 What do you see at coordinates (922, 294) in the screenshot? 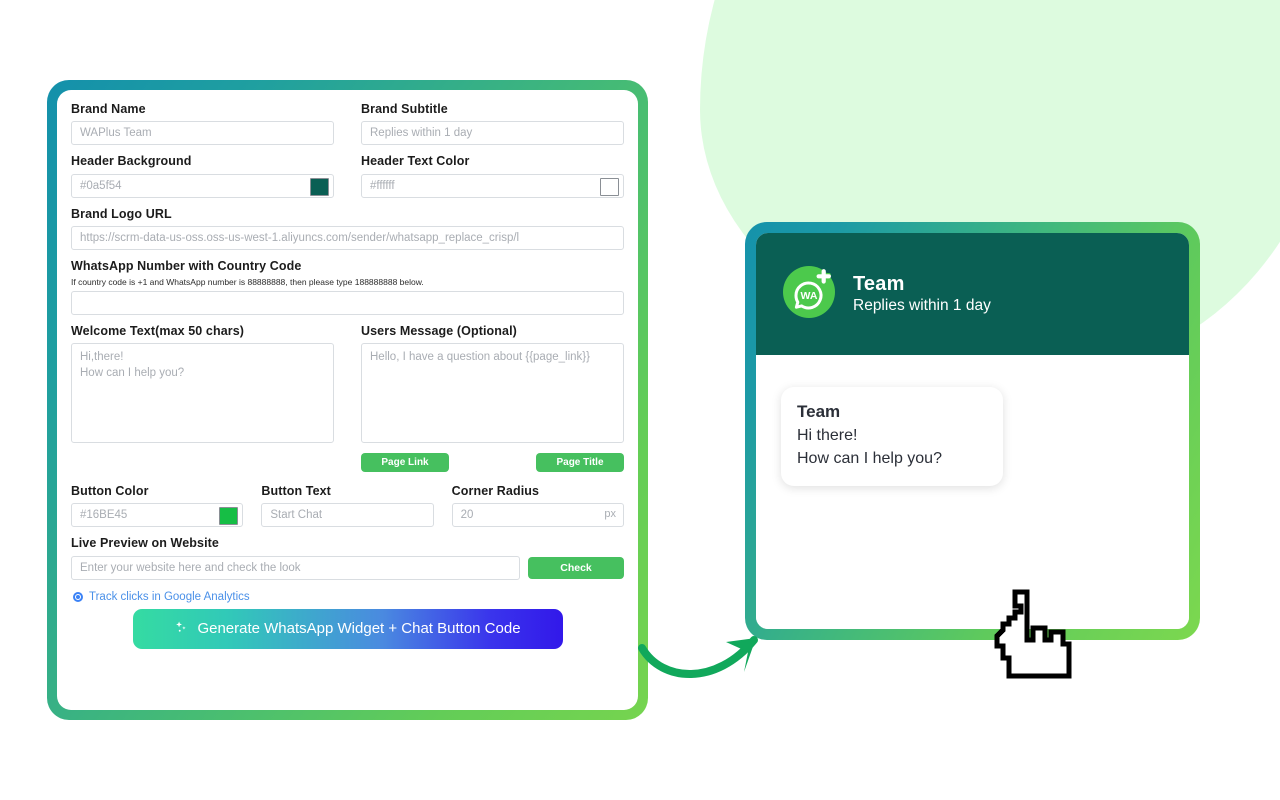
I see `widget-header-text: Team Replies within 1 day` at bounding box center [922, 294].